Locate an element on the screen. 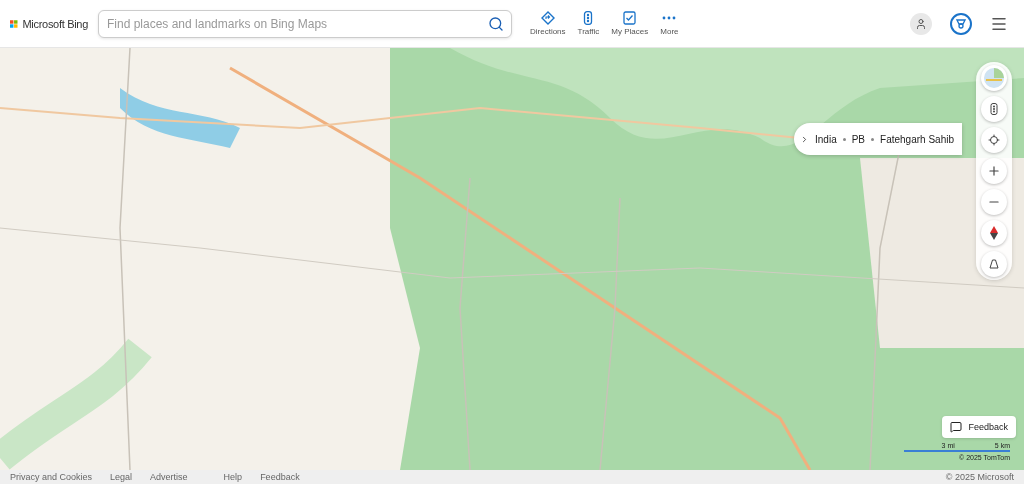  footer-link: Help is located at coordinates (233, 477).